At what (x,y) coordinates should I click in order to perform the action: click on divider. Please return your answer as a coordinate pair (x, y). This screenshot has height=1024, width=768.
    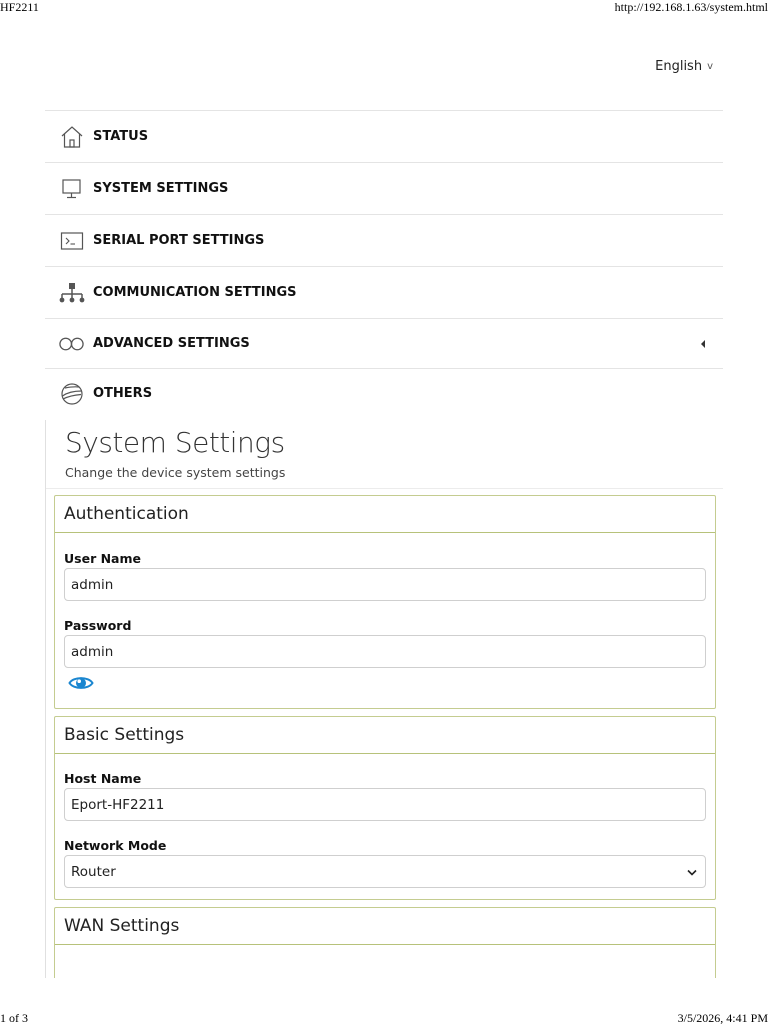
    Looking at the image, I should click on (384, 488).